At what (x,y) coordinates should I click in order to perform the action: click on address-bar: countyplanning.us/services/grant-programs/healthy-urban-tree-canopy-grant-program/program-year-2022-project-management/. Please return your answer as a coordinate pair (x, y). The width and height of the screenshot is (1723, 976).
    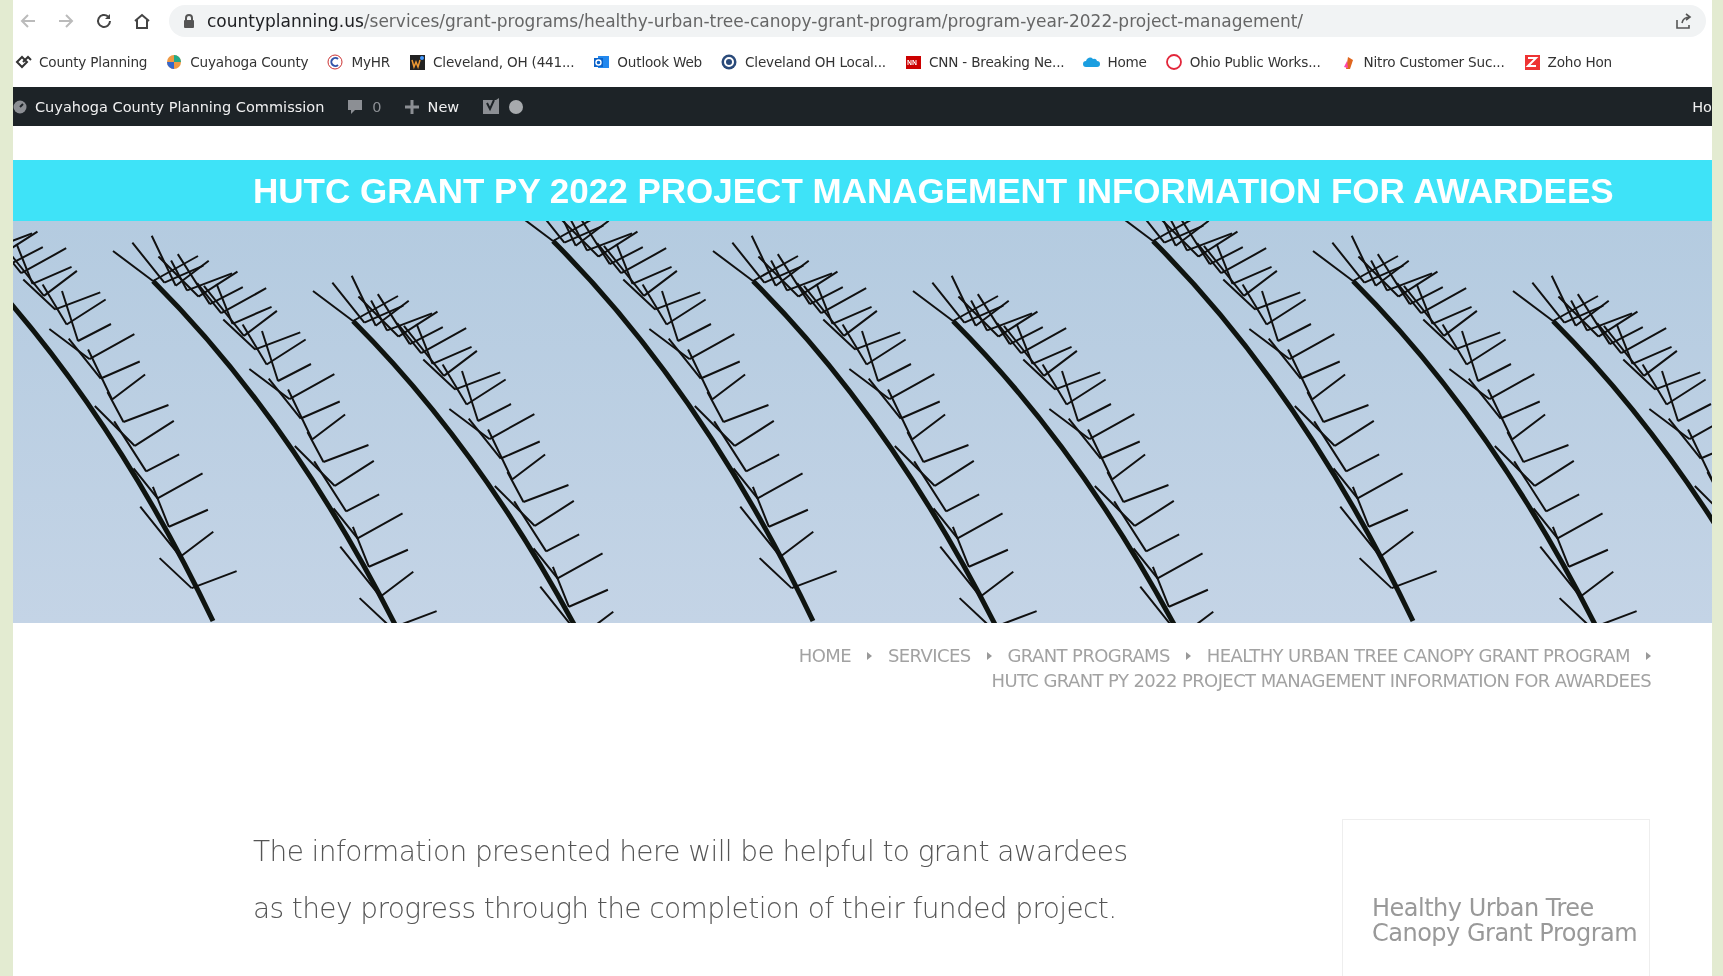
    Looking at the image, I should click on (937, 21).